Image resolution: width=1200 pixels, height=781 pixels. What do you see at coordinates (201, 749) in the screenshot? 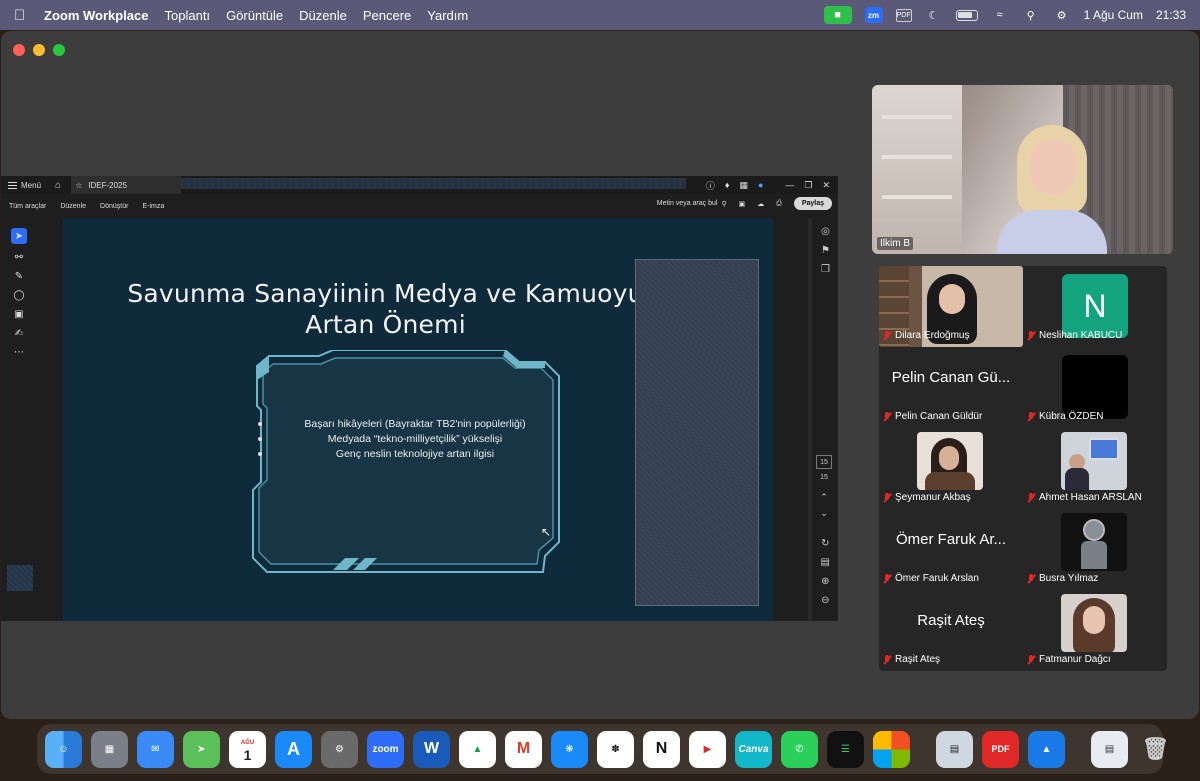
I see `maps-icon: ➤` at bounding box center [201, 749].